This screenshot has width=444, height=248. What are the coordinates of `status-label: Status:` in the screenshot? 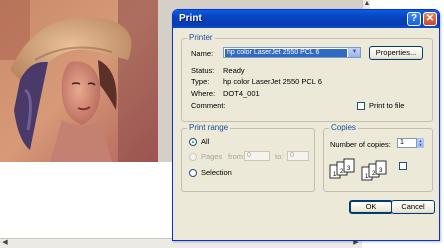 It's located at (203, 70).